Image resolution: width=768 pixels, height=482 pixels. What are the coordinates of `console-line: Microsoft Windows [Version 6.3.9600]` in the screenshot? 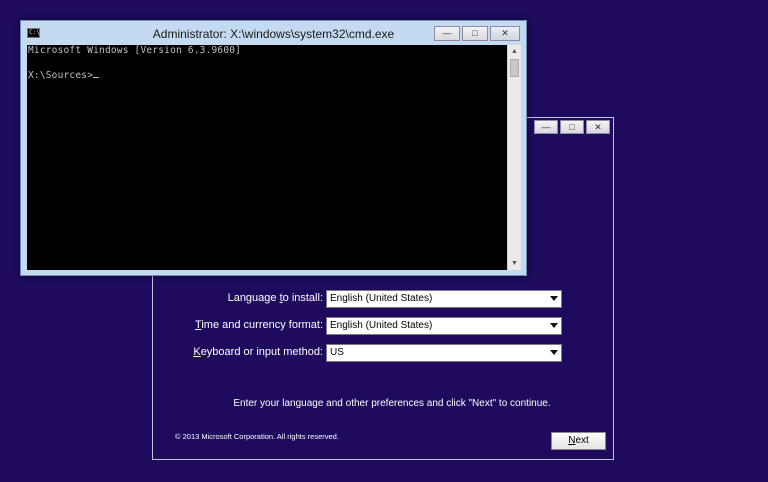 It's located at (135, 50).